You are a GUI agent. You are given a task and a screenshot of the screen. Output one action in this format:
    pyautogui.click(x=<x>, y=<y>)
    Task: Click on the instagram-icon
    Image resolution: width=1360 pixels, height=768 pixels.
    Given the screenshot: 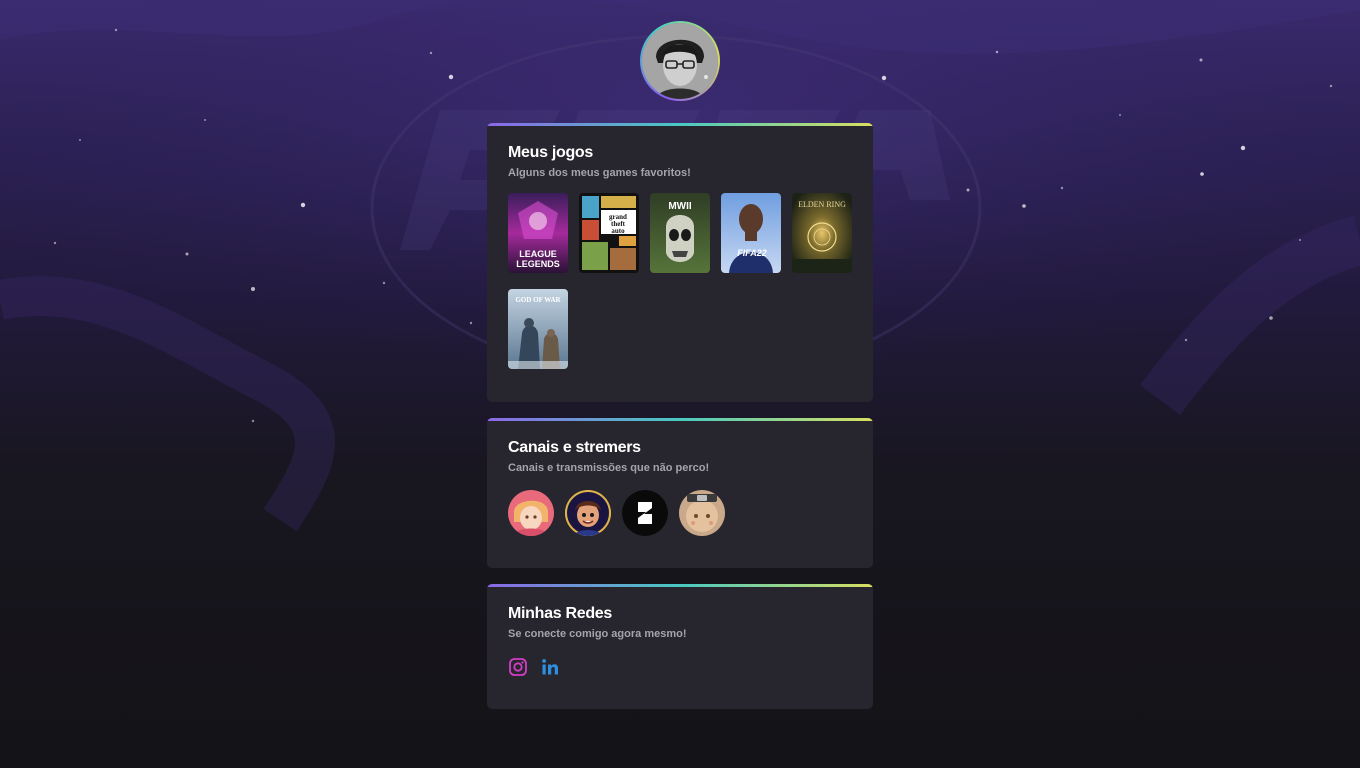 What is the action you would take?
    pyautogui.click(x=518, y=667)
    